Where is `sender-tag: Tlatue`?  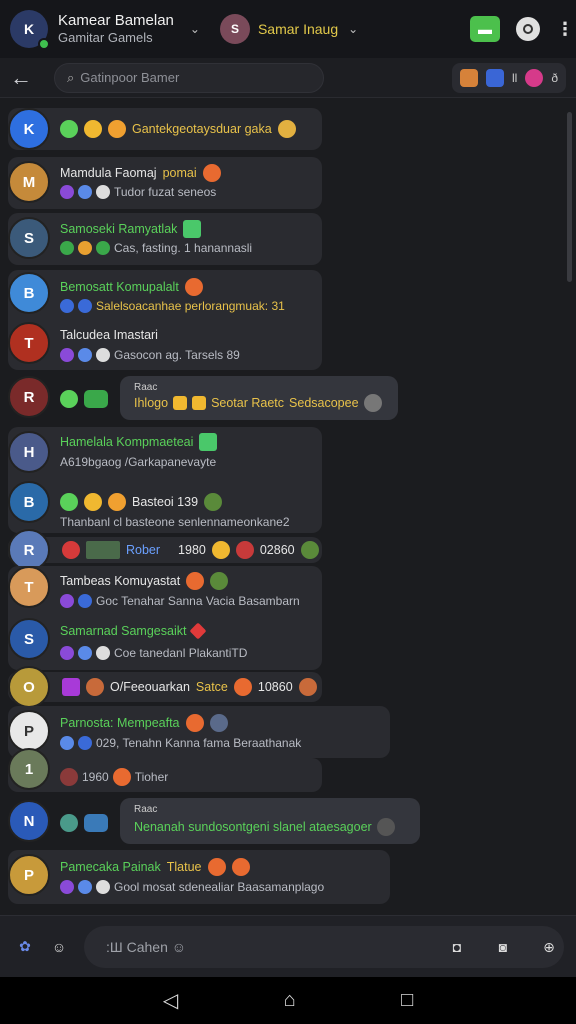 sender-tag: Tlatue is located at coordinates (184, 867).